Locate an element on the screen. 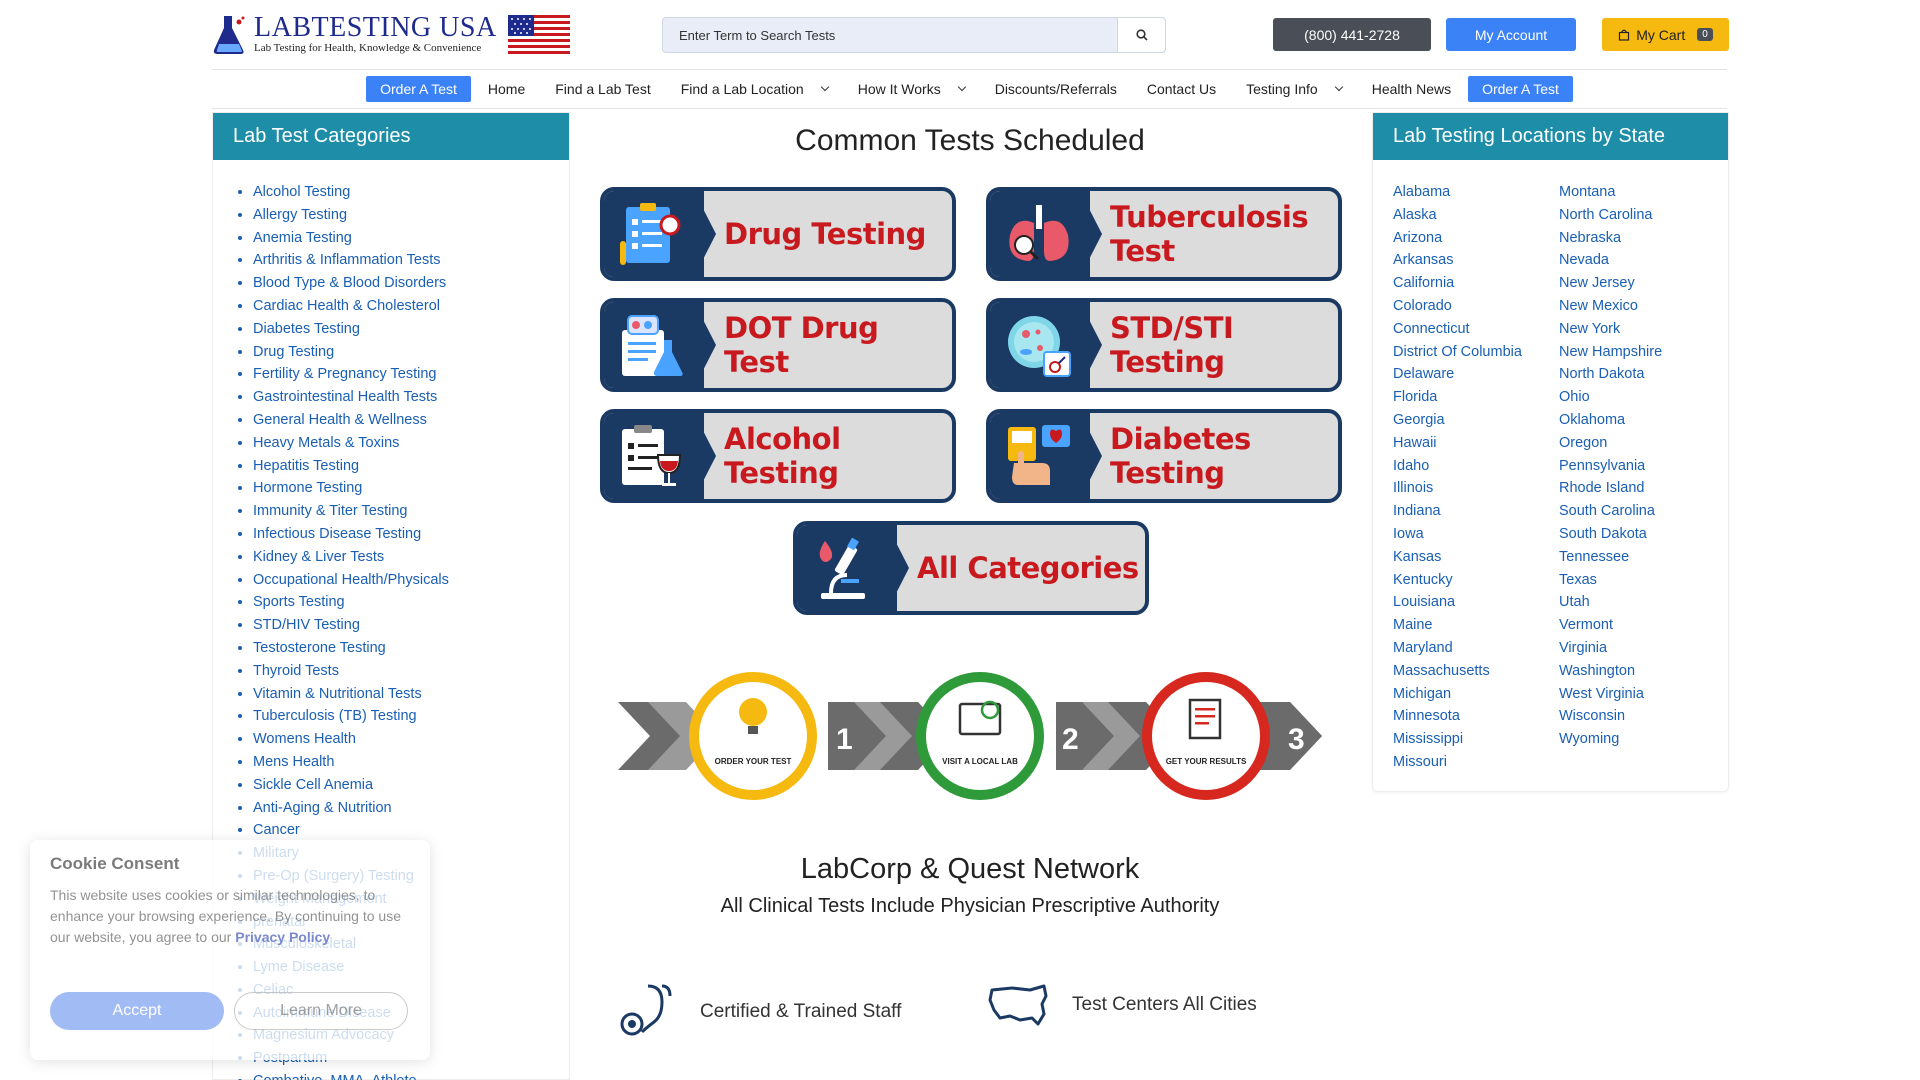  category-link: Infectious Disease Testing is located at coordinates (337, 534).